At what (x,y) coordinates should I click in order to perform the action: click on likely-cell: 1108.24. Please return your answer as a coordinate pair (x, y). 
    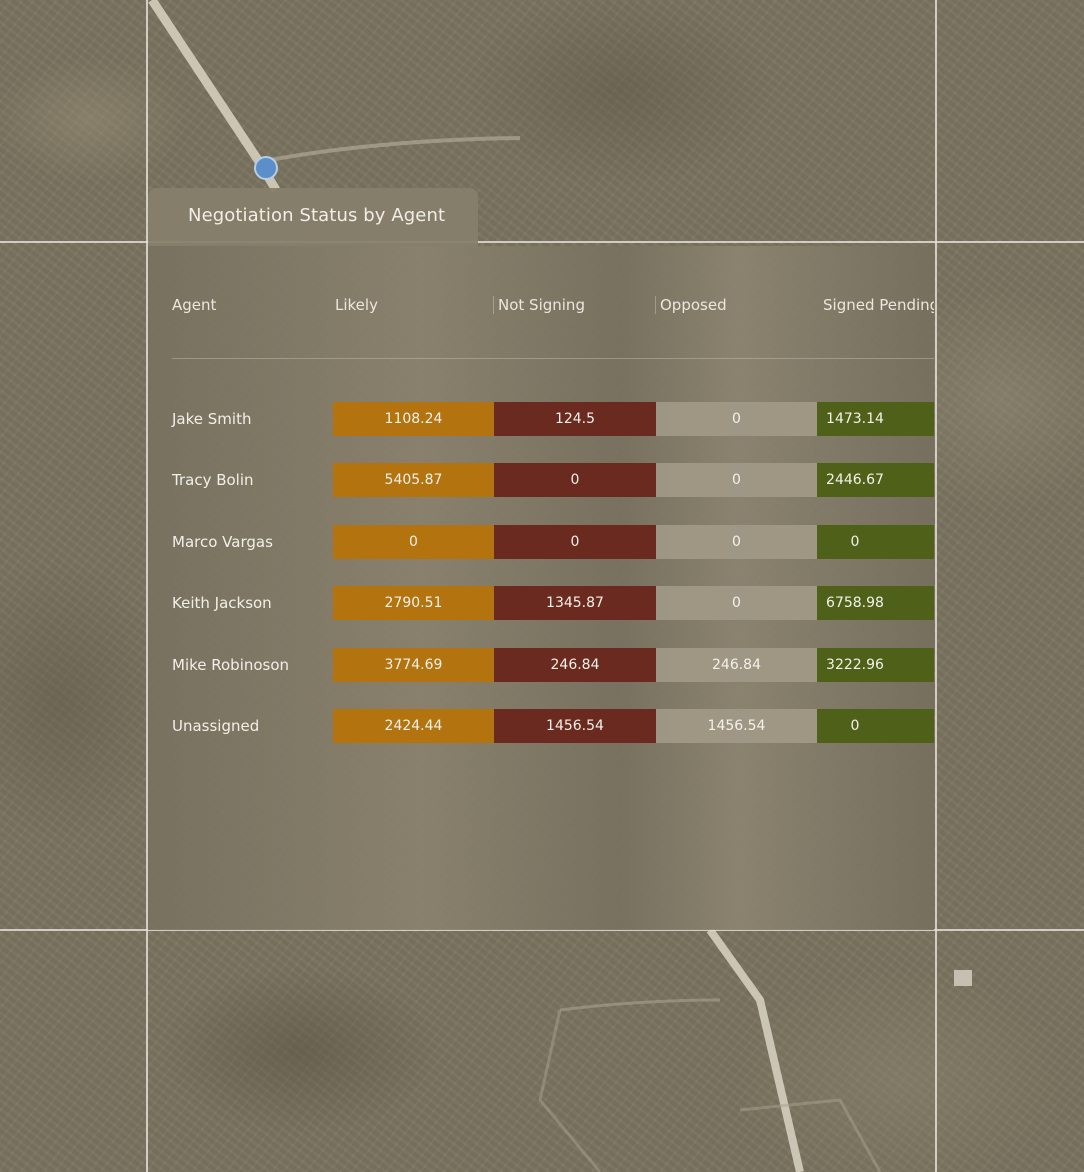
    Looking at the image, I should click on (413, 419).